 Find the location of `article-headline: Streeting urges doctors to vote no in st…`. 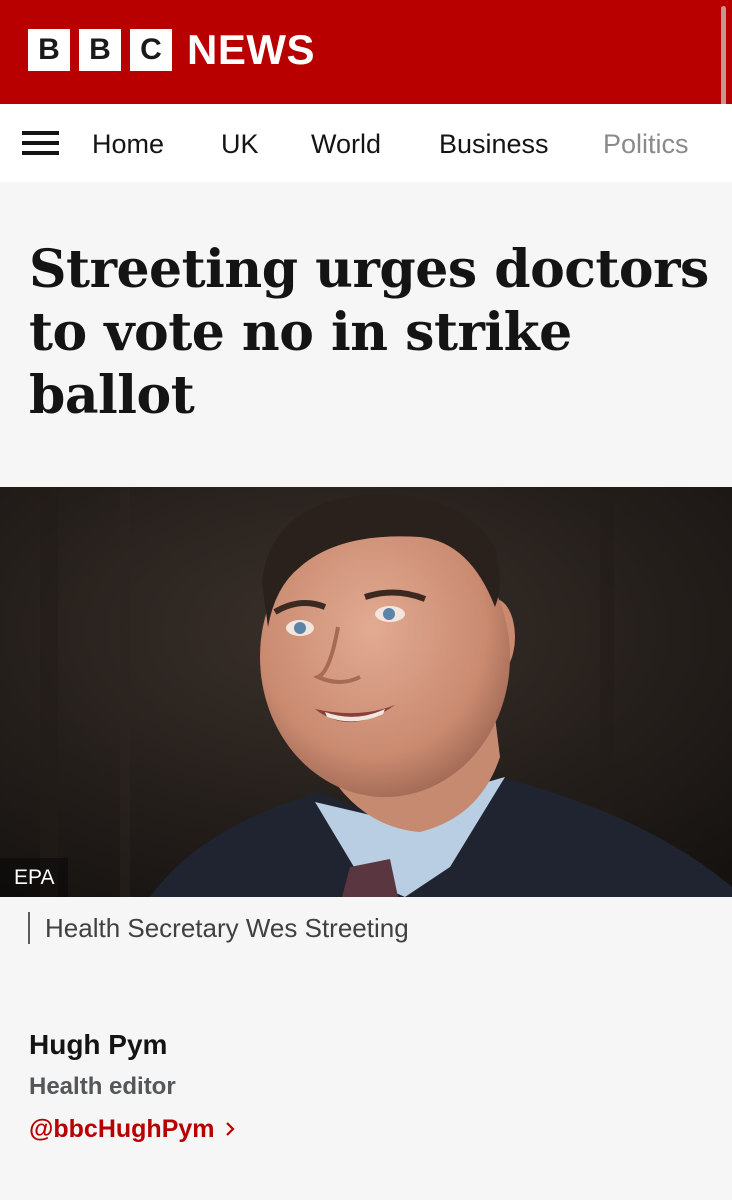

article-headline: Streeting urges doctors to vote no in st… is located at coordinates (369, 332).